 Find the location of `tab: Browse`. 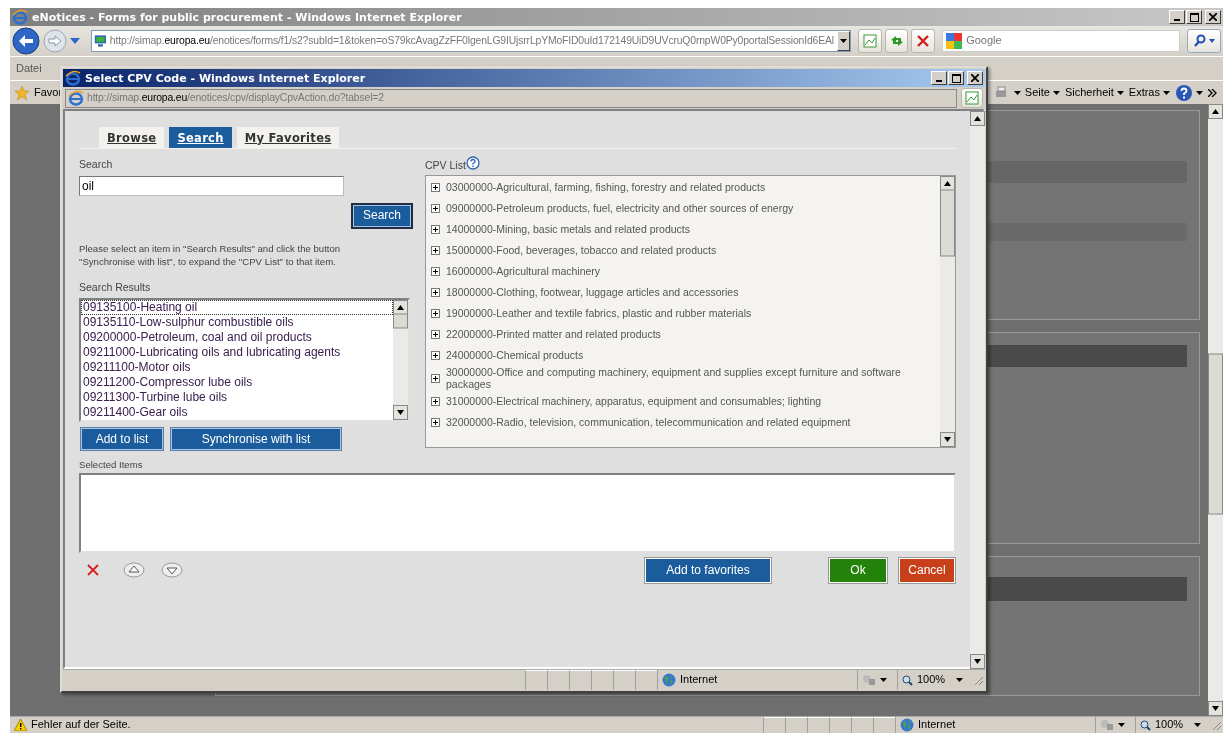

tab: Browse is located at coordinates (132, 137).